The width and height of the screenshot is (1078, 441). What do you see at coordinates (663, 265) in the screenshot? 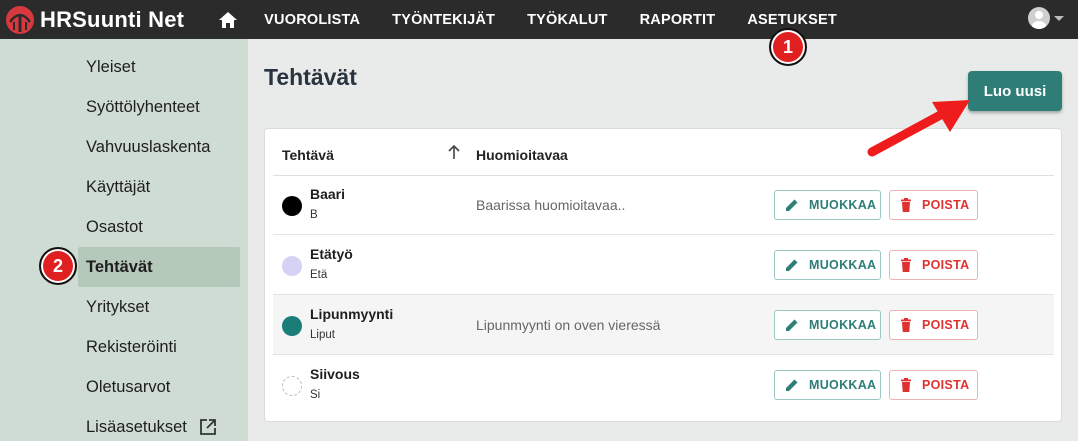
I see `table-row: Etätyö Etä MUOKKAA POISTA` at bounding box center [663, 265].